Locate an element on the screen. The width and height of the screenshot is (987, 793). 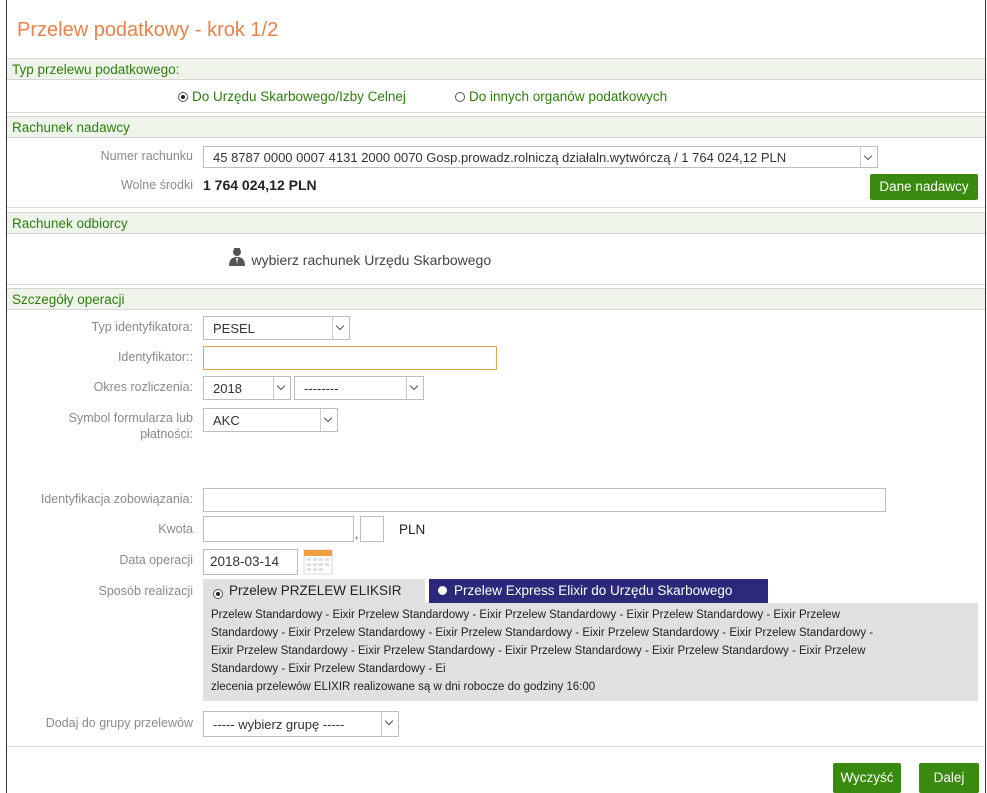
period-label: Okres rozliczenia: is located at coordinates (143, 387).